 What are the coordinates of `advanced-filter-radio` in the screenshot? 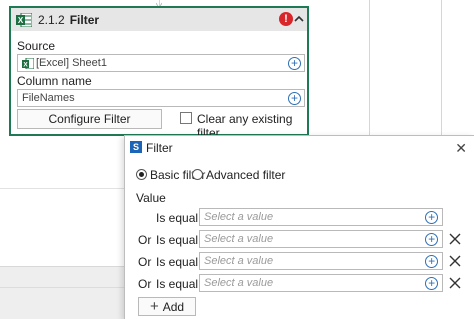 It's located at (197, 174).